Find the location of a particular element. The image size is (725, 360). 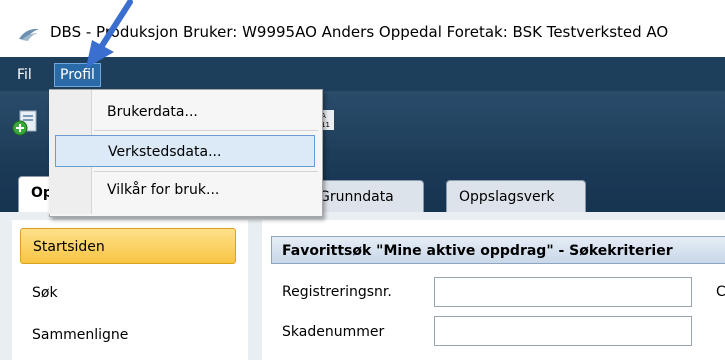

skadenummer-input is located at coordinates (563, 331).